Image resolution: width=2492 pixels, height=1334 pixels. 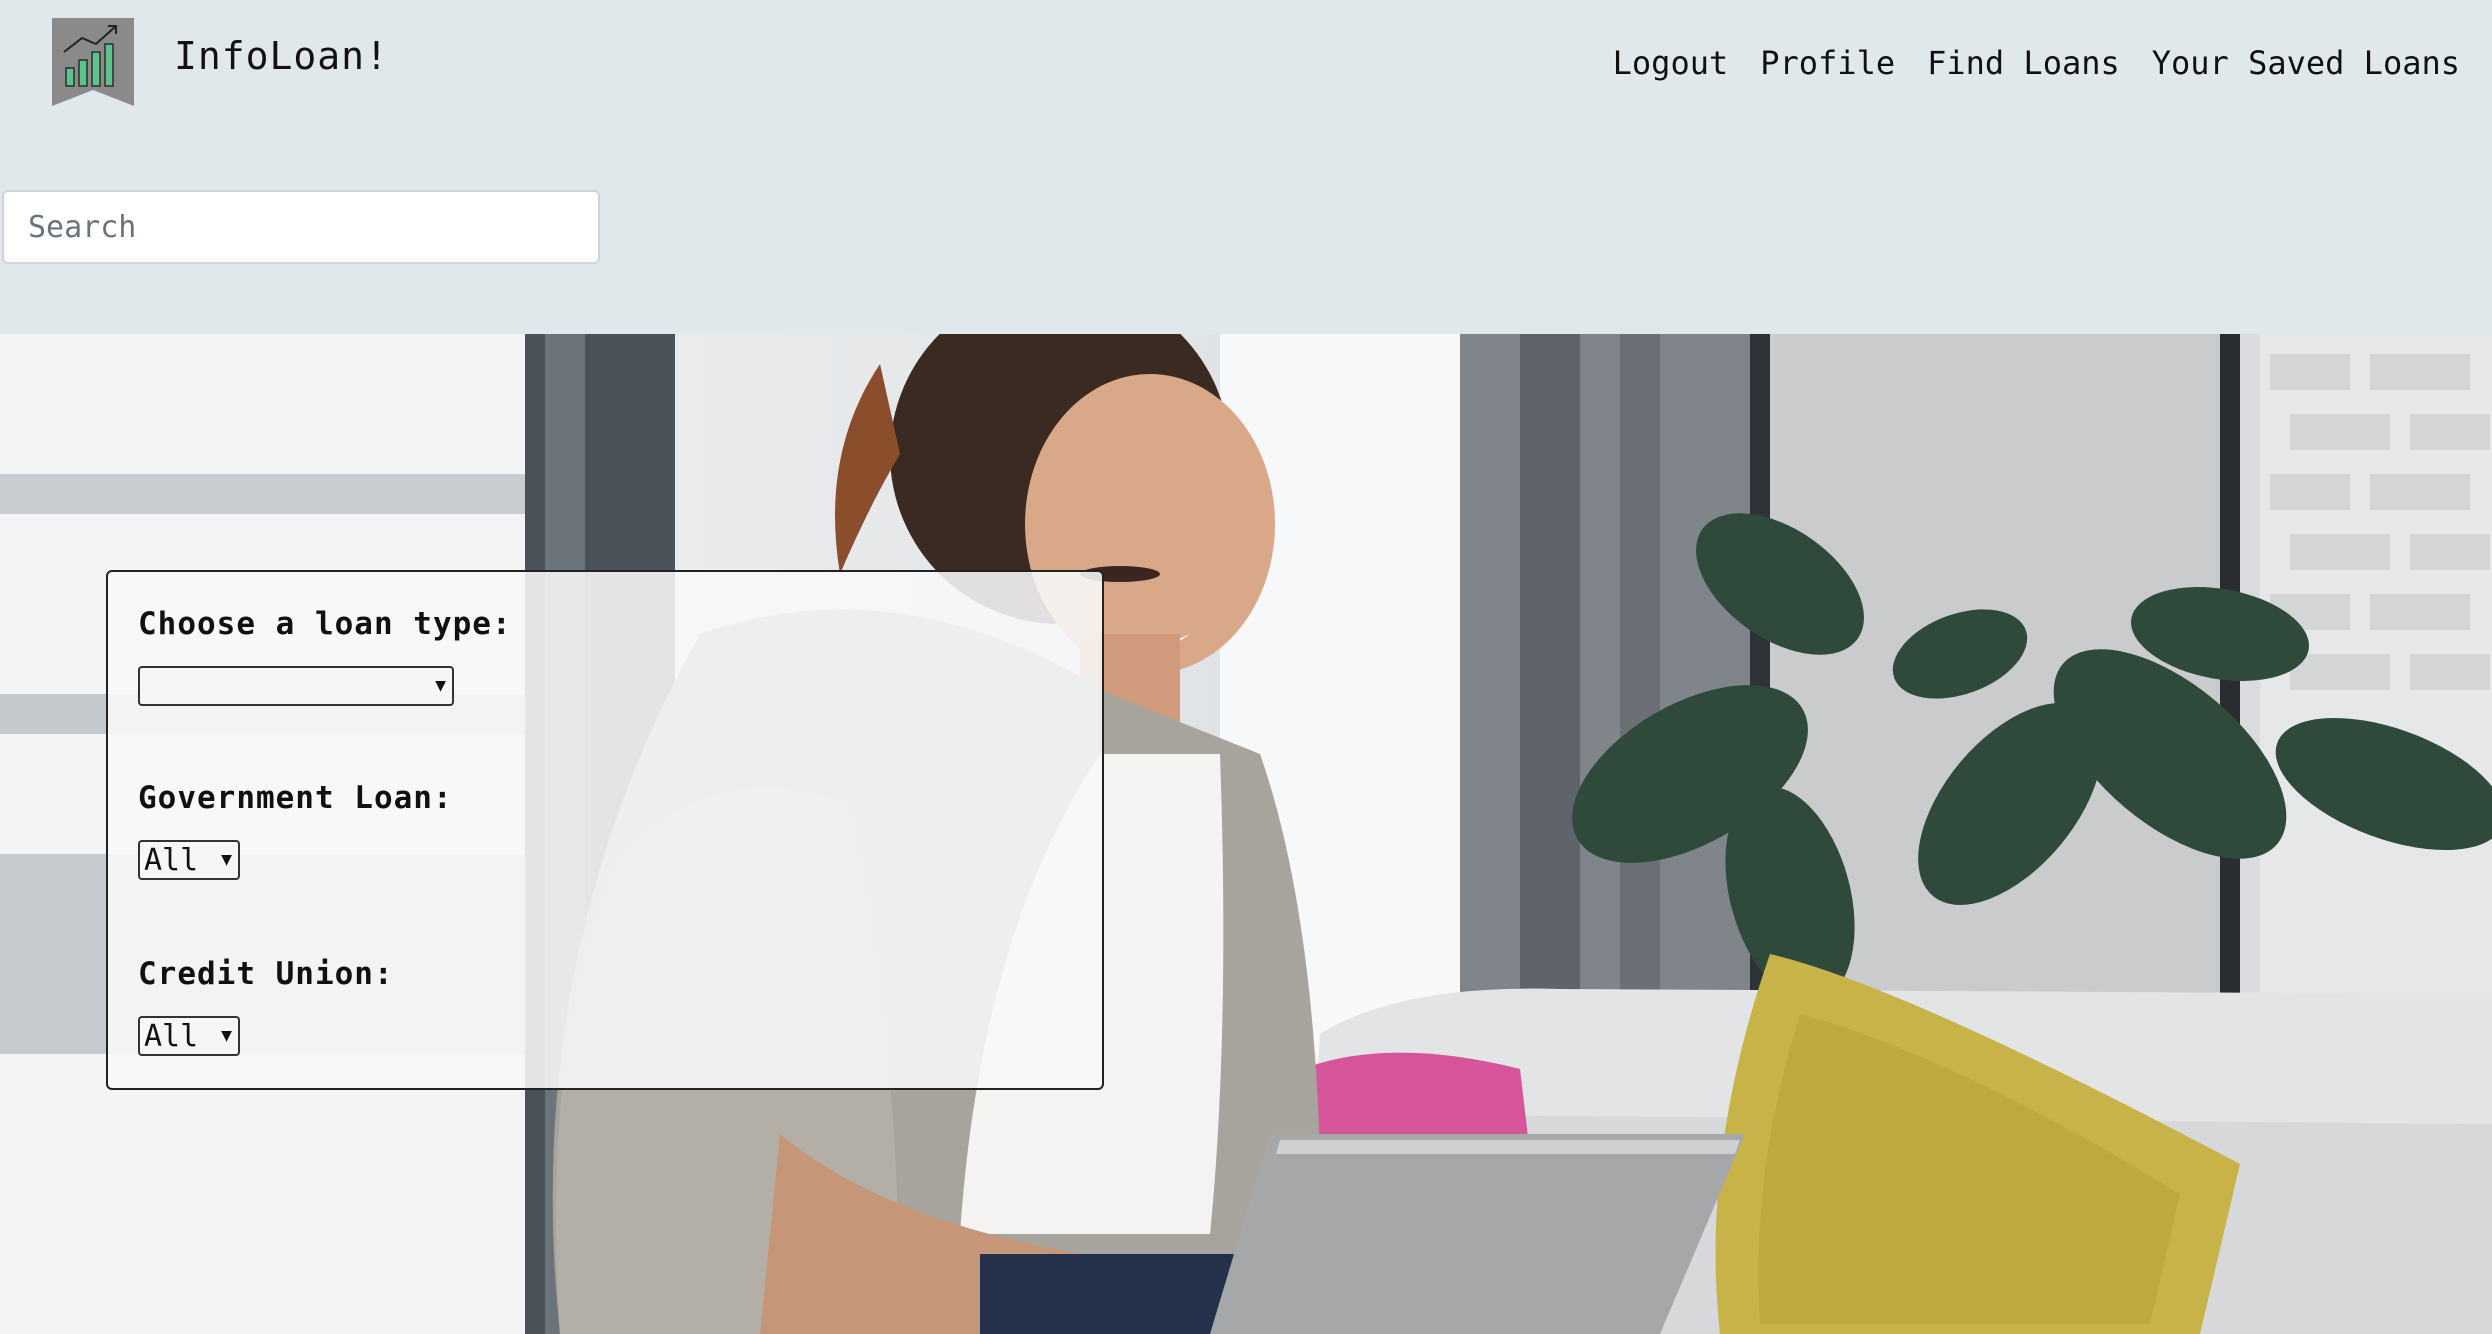 What do you see at coordinates (171, 1036) in the screenshot?
I see `credit-union-value: All` at bounding box center [171, 1036].